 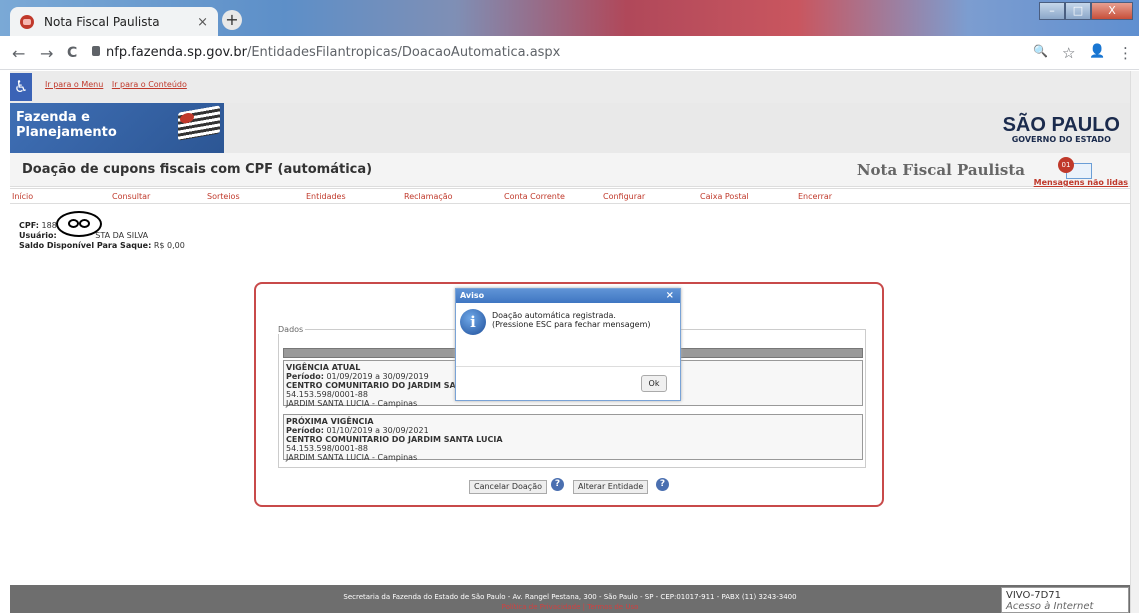 I want to click on dialog-separator, so click(x=568, y=366).